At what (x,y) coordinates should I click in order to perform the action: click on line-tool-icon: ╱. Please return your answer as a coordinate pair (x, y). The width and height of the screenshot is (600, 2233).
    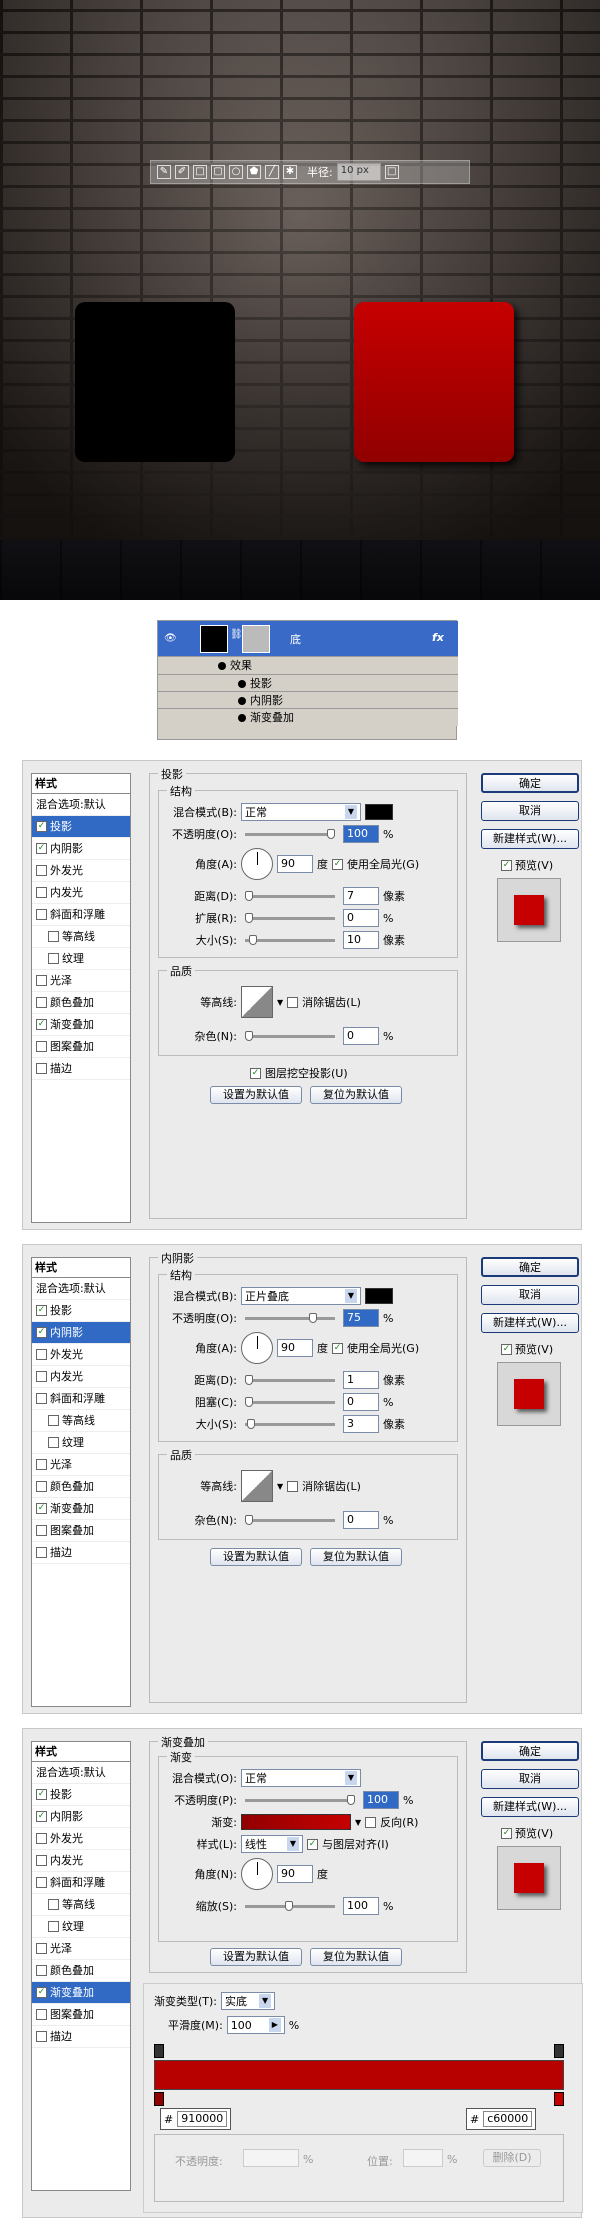
    Looking at the image, I should click on (272, 172).